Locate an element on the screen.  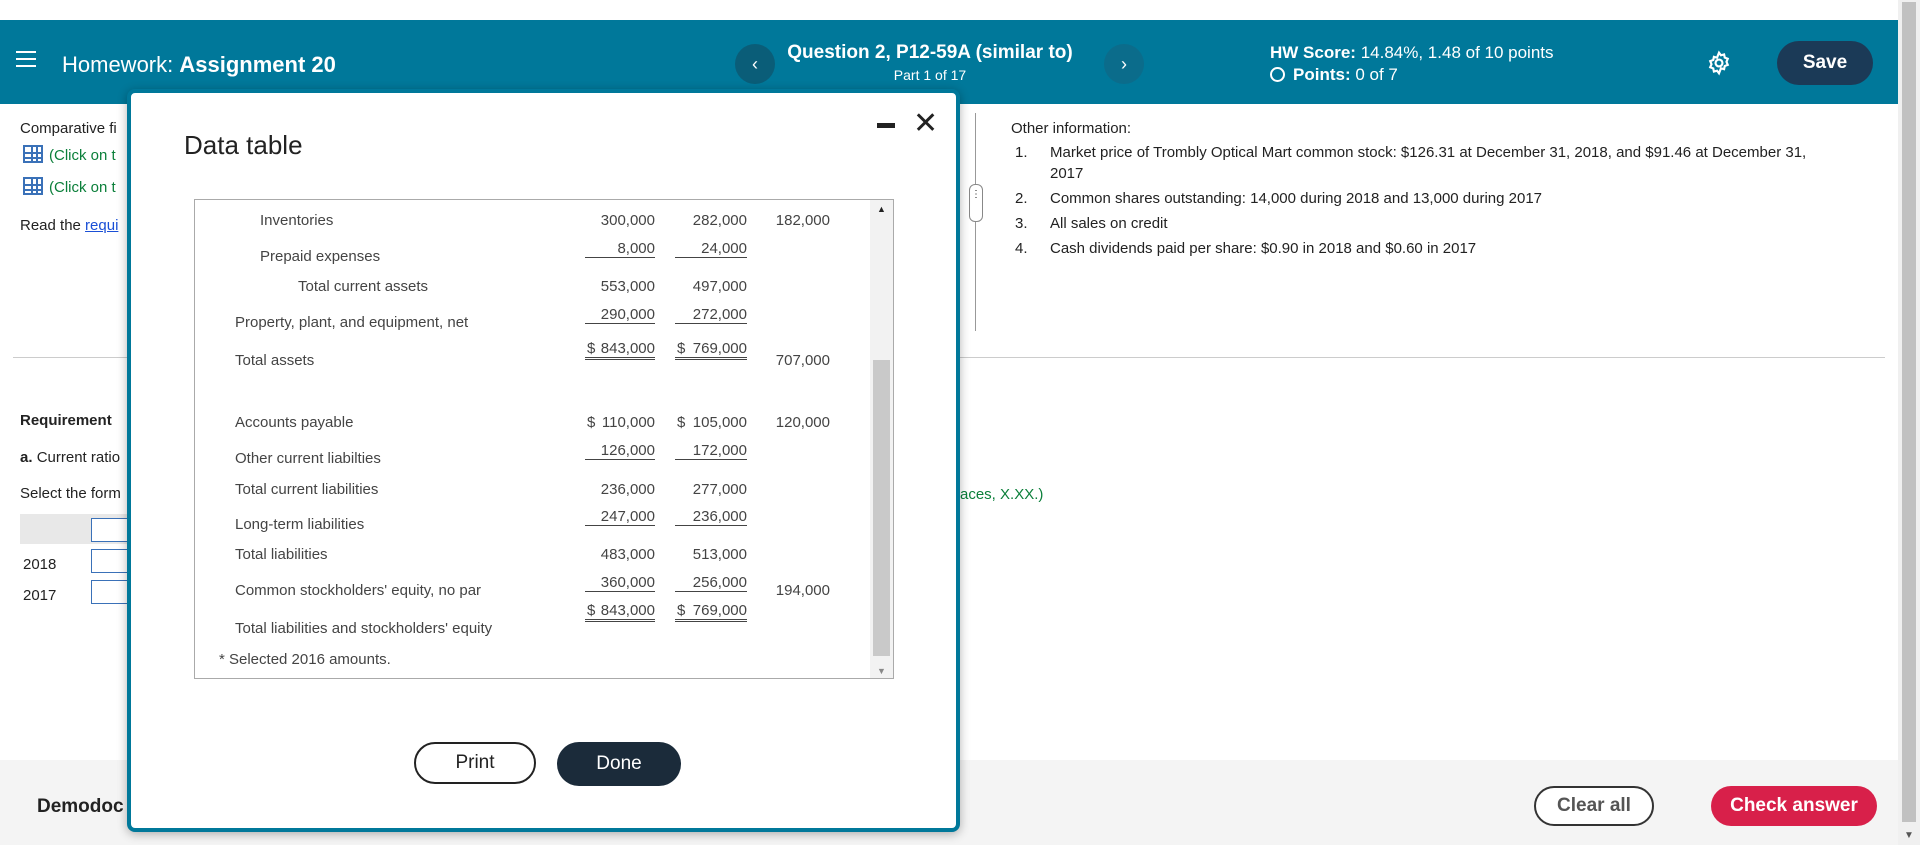
row-label-total-current-liabilities: Total current liabilities is located at coordinates (307, 489).